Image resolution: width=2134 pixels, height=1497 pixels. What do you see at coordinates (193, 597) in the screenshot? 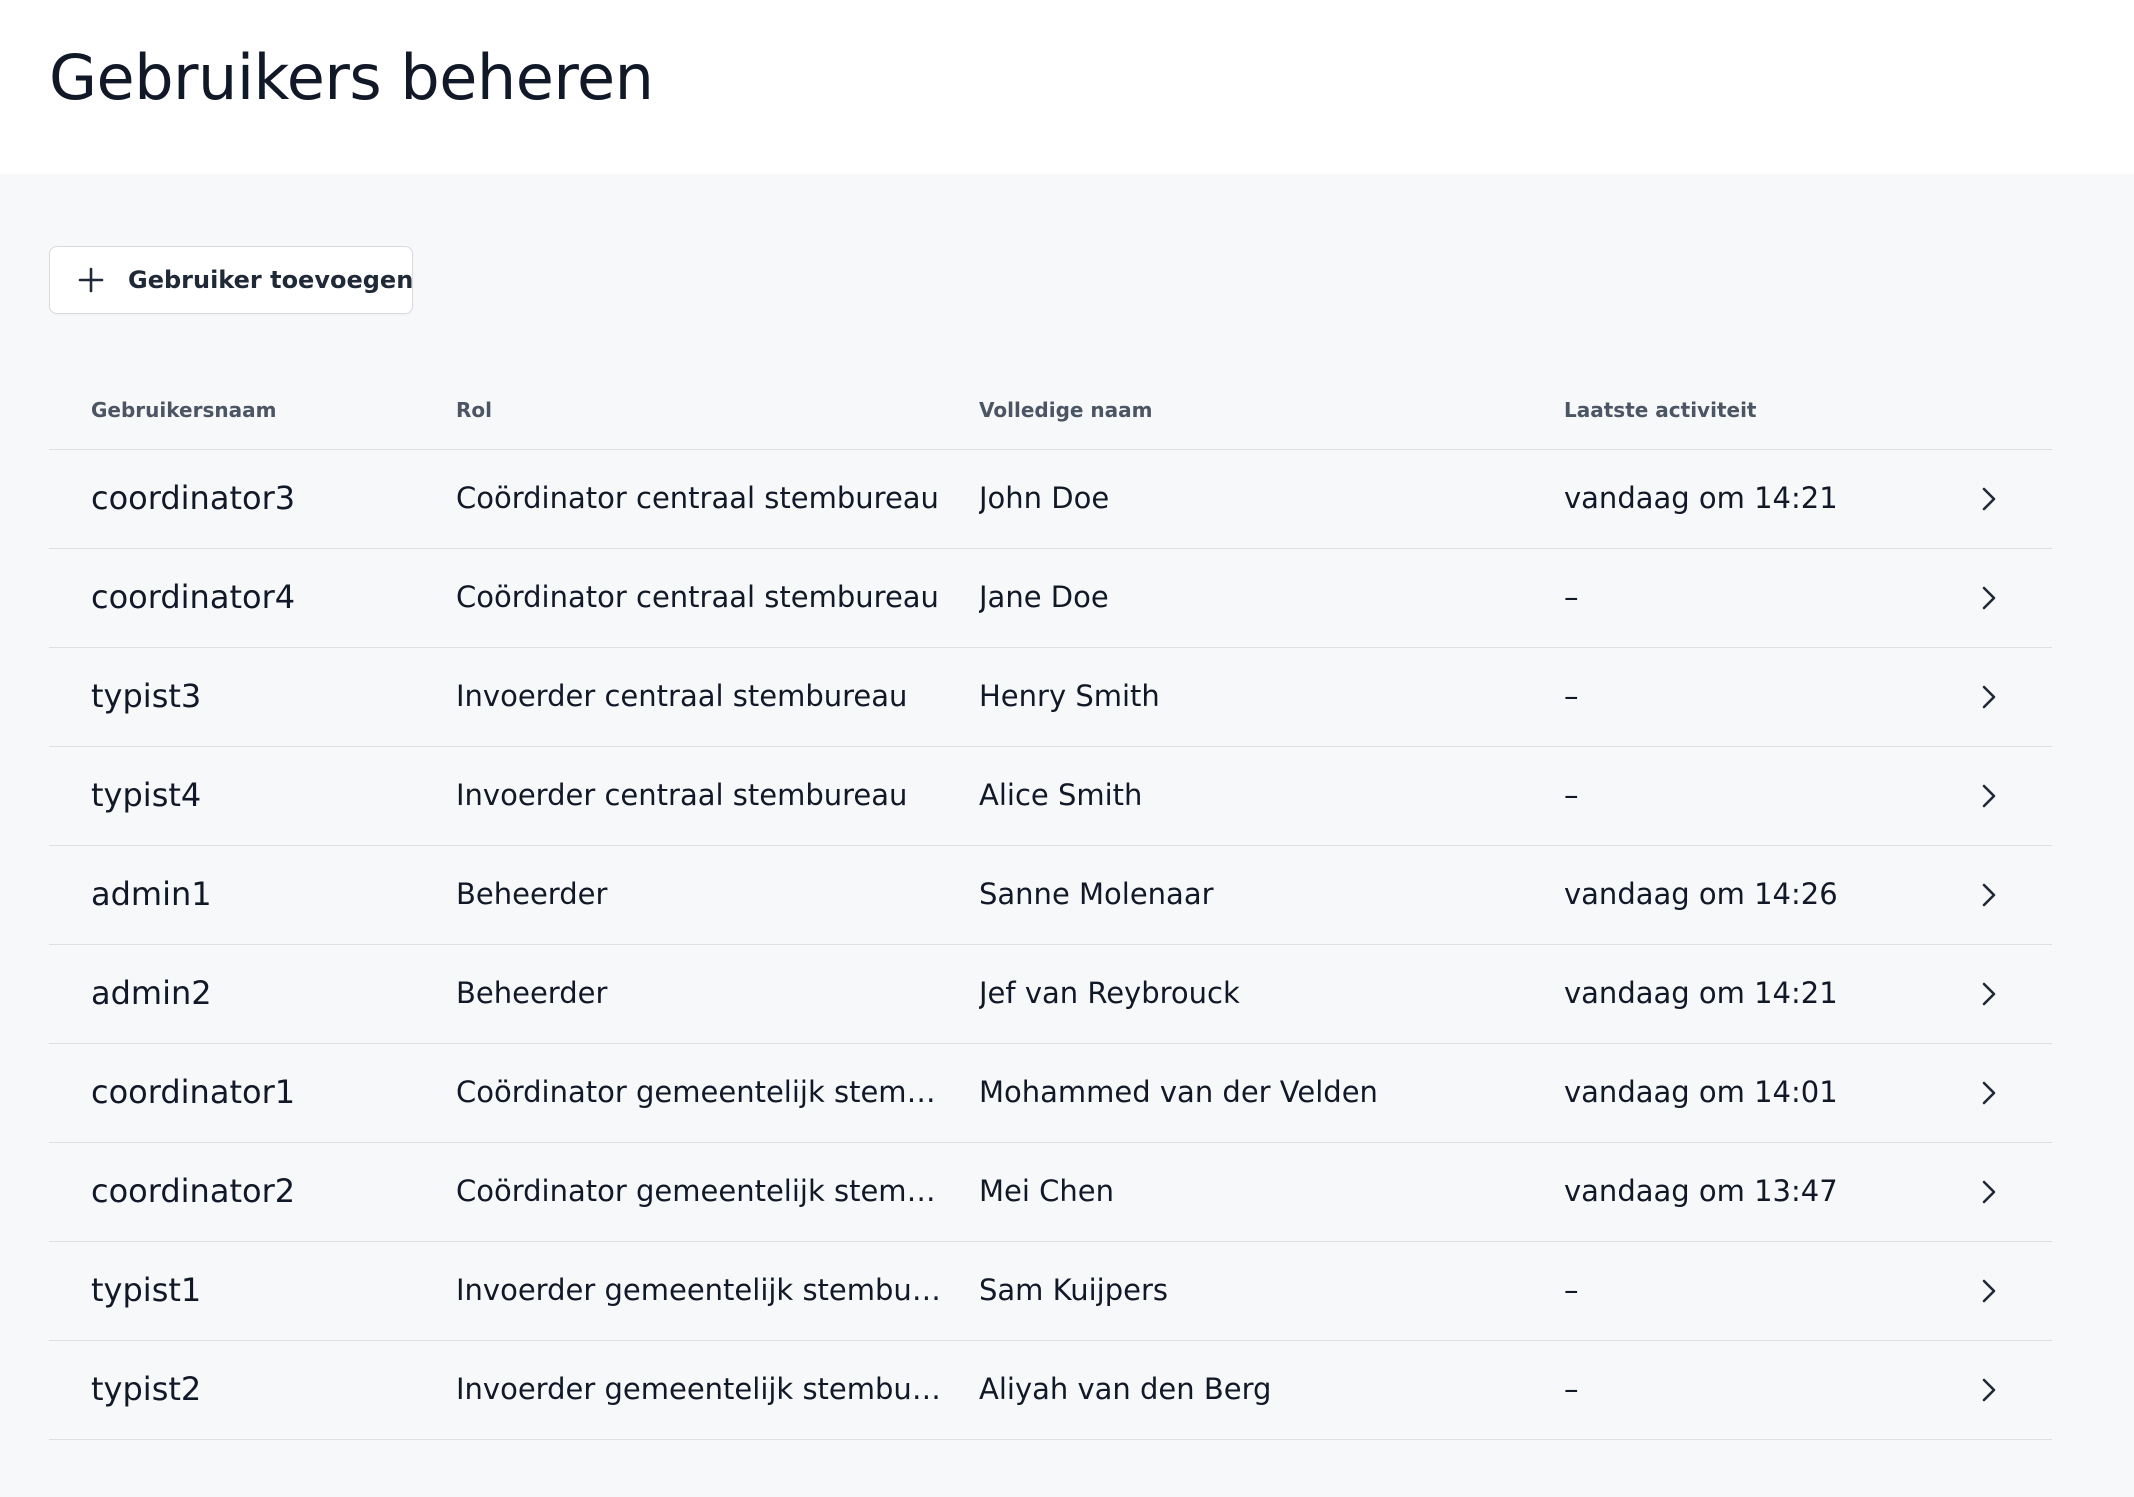
I see `cell-username: coordinator4` at bounding box center [193, 597].